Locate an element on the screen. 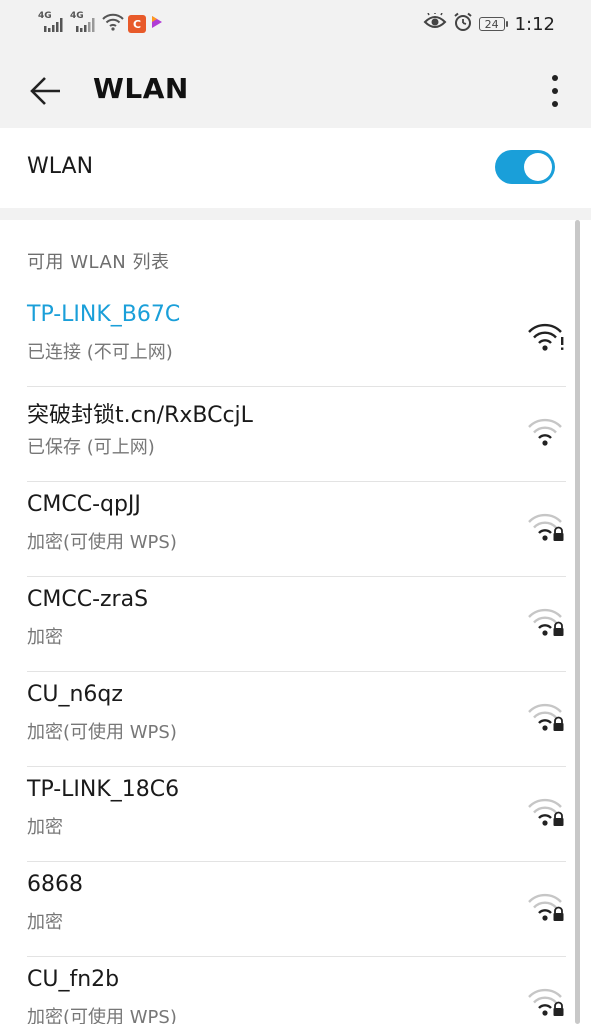 Image resolution: width=591 pixels, height=1024 pixels. status-bar-left: 4G 4G C is located at coordinates (101, 23).